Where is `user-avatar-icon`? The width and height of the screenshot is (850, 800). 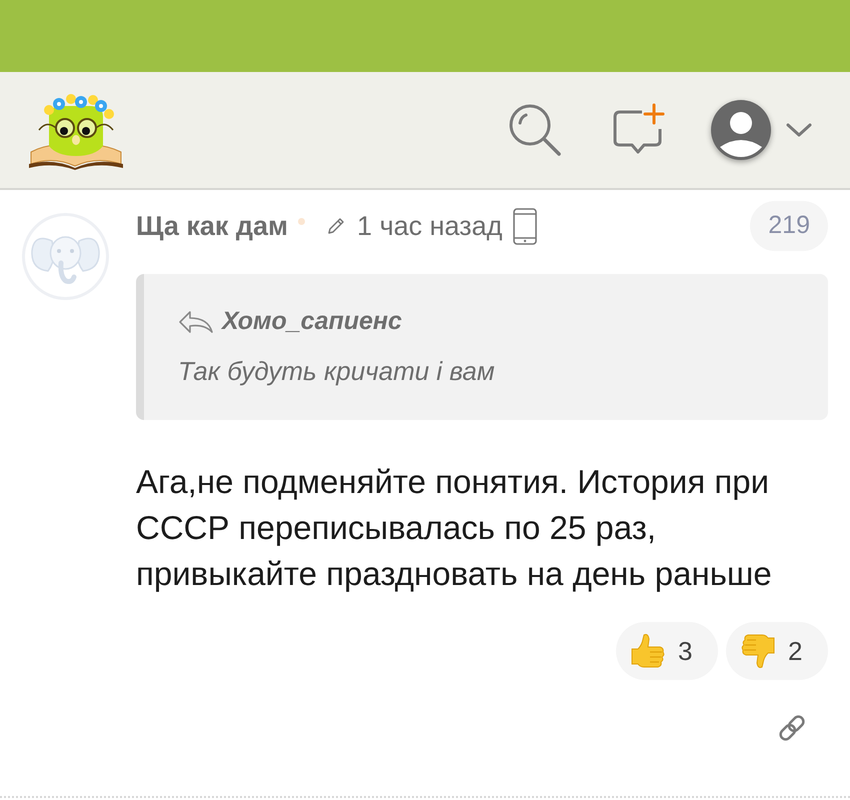 user-avatar-icon is located at coordinates (741, 130).